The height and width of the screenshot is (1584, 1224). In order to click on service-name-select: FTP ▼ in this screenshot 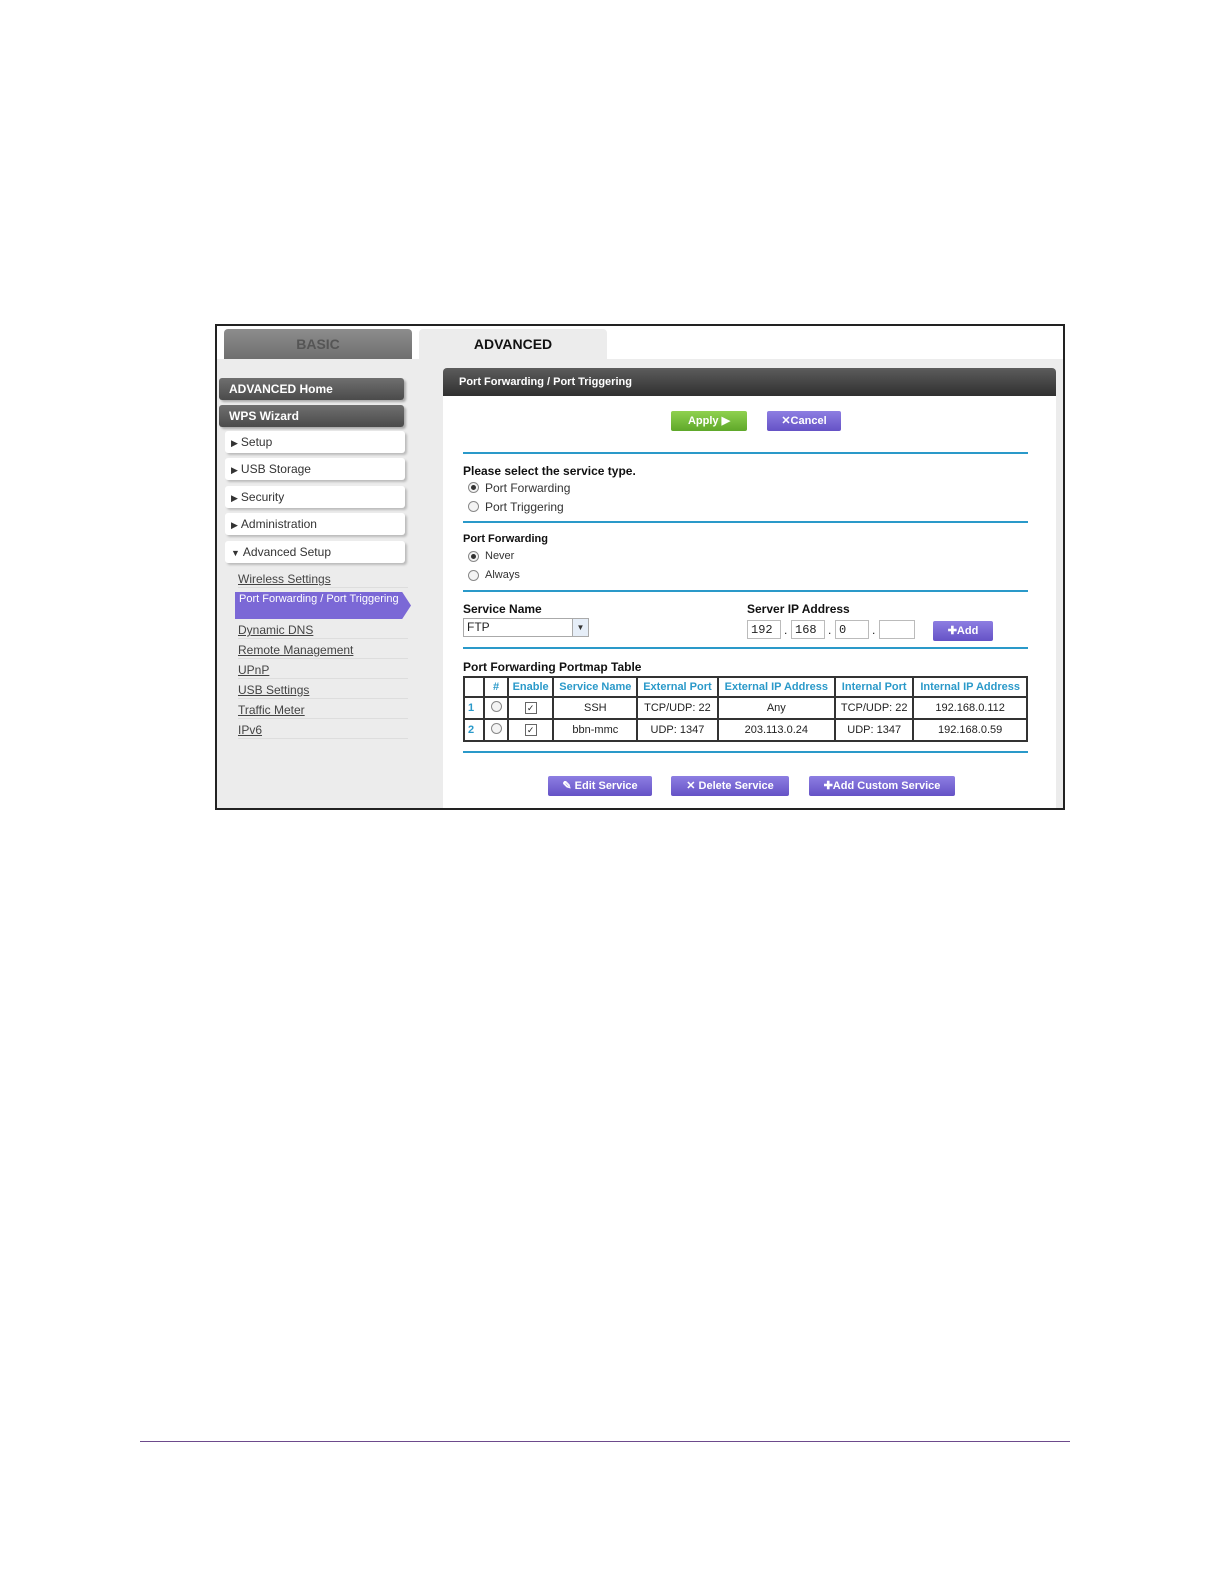, I will do `click(526, 627)`.